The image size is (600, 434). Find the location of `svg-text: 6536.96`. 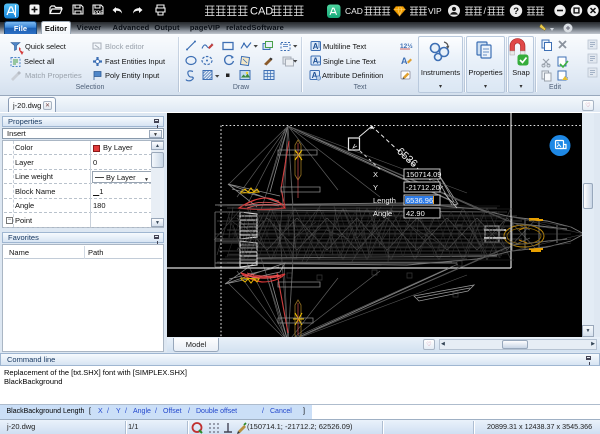

svg-text: 6536.96 is located at coordinates (419, 200).